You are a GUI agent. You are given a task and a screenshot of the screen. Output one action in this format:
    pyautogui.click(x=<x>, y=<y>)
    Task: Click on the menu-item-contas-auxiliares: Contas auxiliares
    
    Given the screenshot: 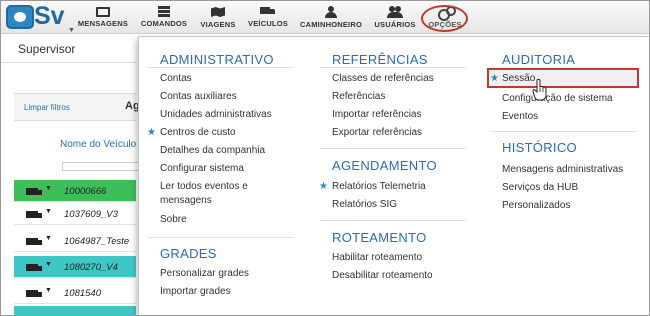 What is the action you would take?
    pyautogui.click(x=198, y=97)
    